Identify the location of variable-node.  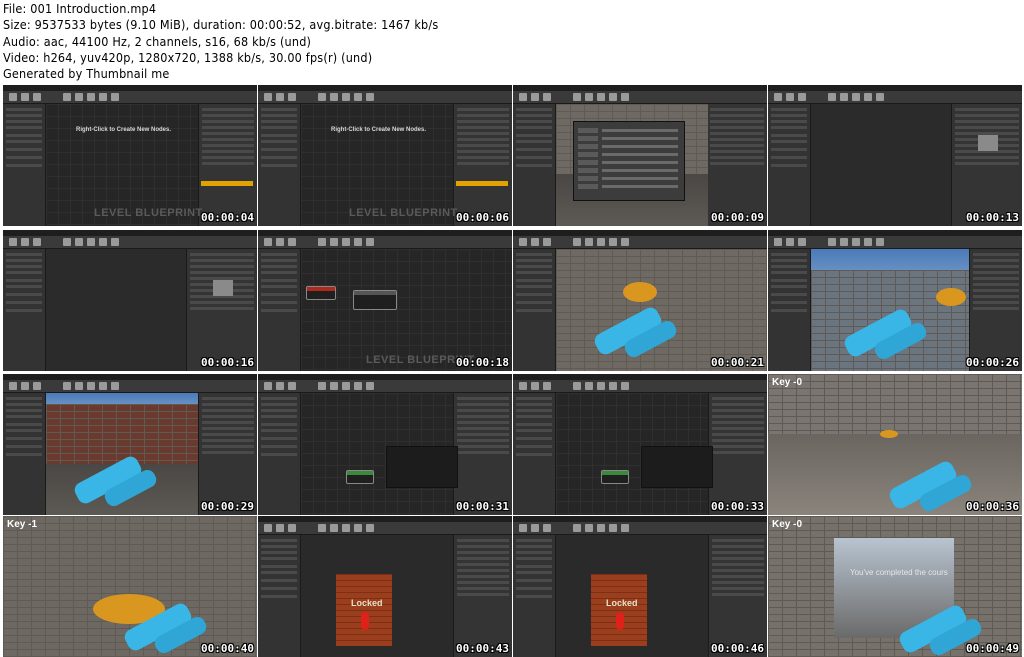
(615, 477).